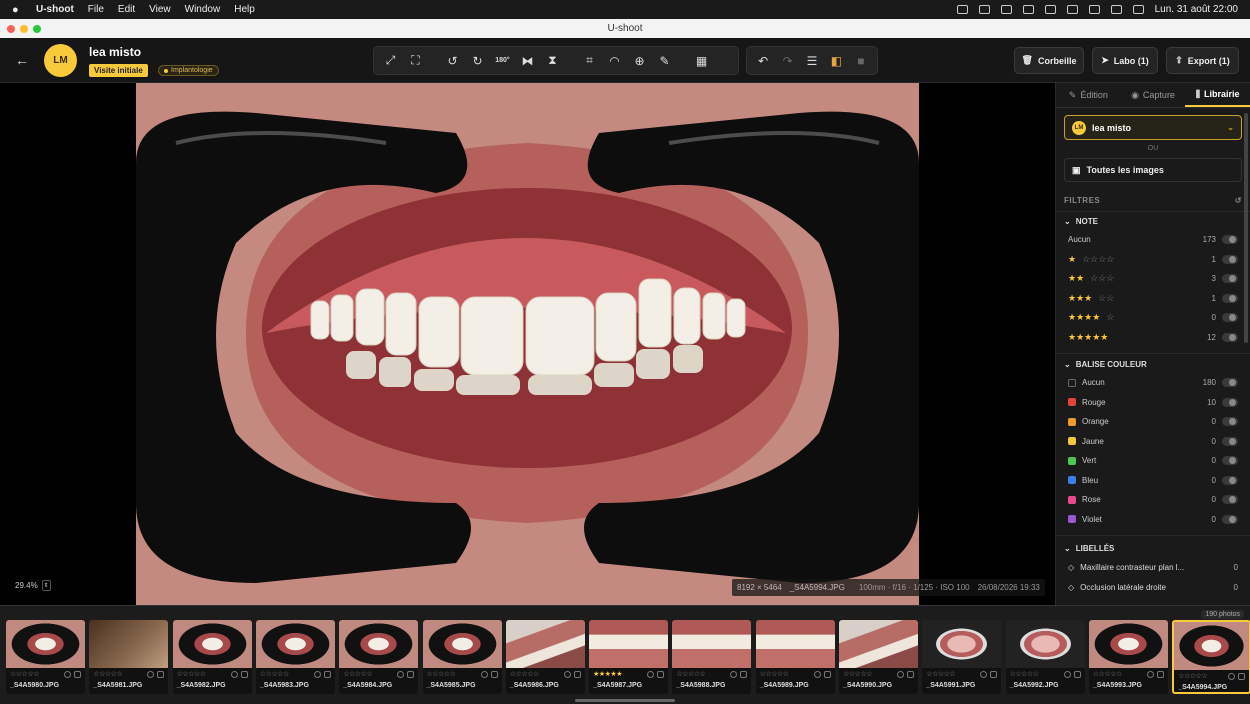 This screenshot has width=1250, height=704. What do you see at coordinates (244, 9) in the screenshot?
I see `menu-help: Help` at bounding box center [244, 9].